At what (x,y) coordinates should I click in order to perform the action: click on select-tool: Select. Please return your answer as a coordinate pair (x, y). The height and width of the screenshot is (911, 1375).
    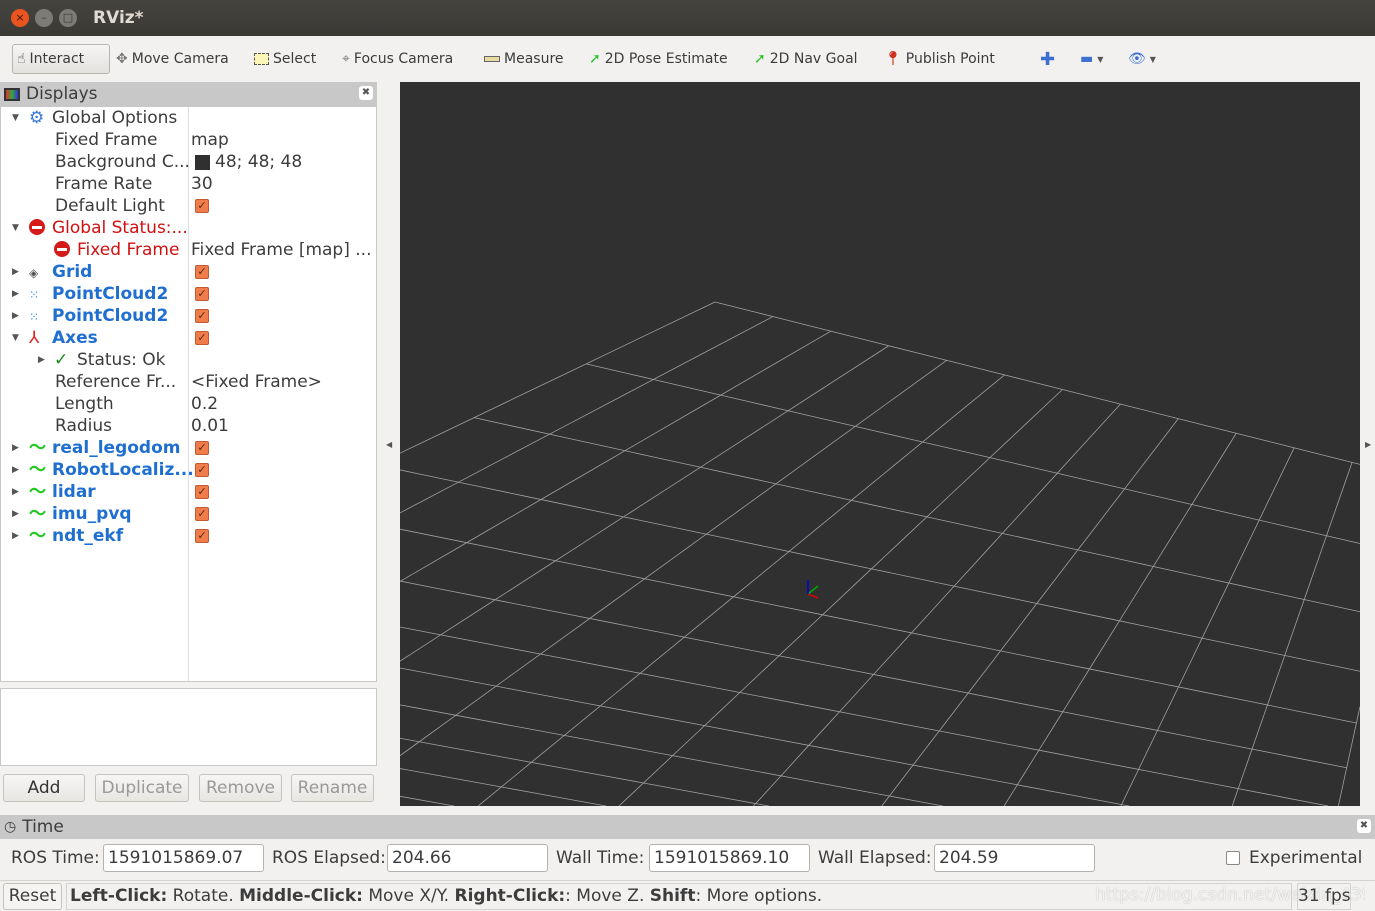
    Looking at the image, I should click on (285, 59).